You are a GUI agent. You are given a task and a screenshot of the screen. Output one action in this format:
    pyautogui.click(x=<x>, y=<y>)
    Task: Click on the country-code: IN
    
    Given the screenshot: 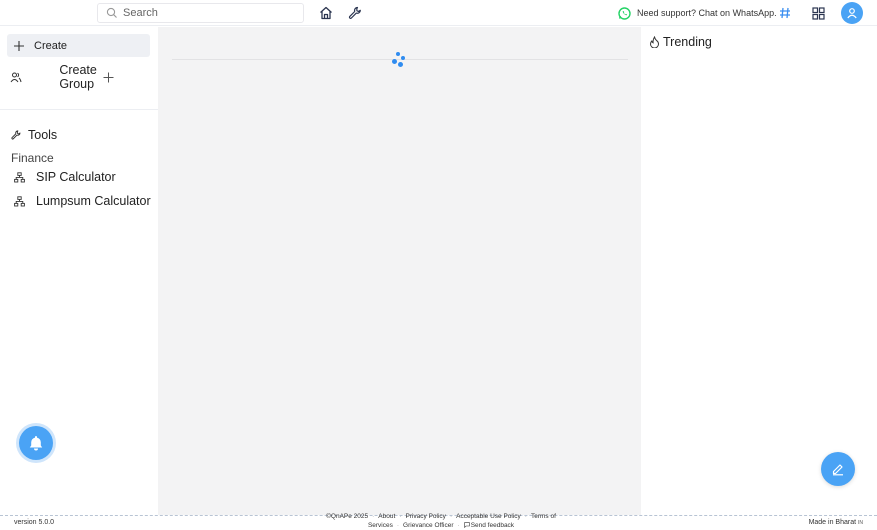 What is the action you would take?
    pyautogui.click(x=860, y=523)
    